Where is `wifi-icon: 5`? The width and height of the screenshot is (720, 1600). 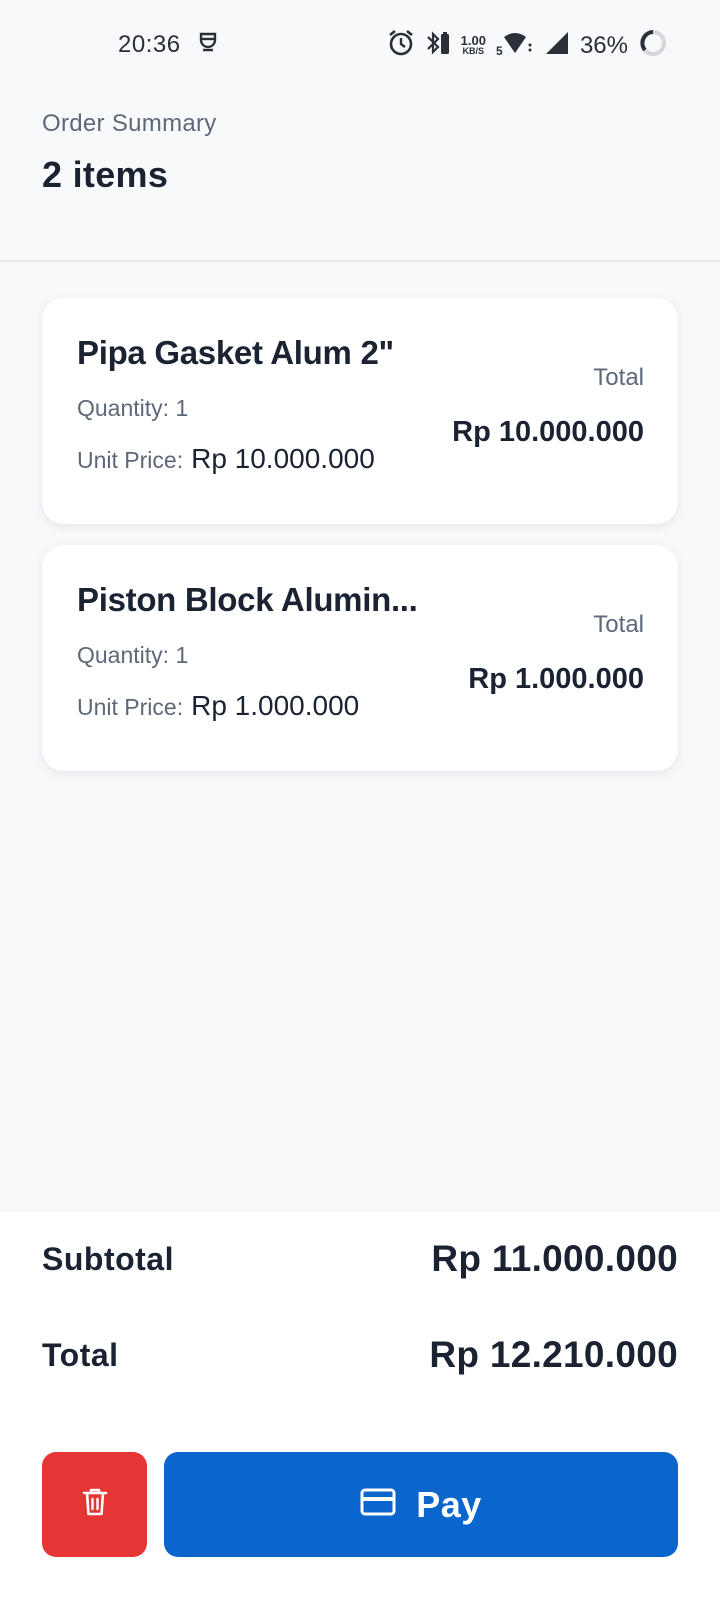
wifi-icon: 5 is located at coordinates (515, 45).